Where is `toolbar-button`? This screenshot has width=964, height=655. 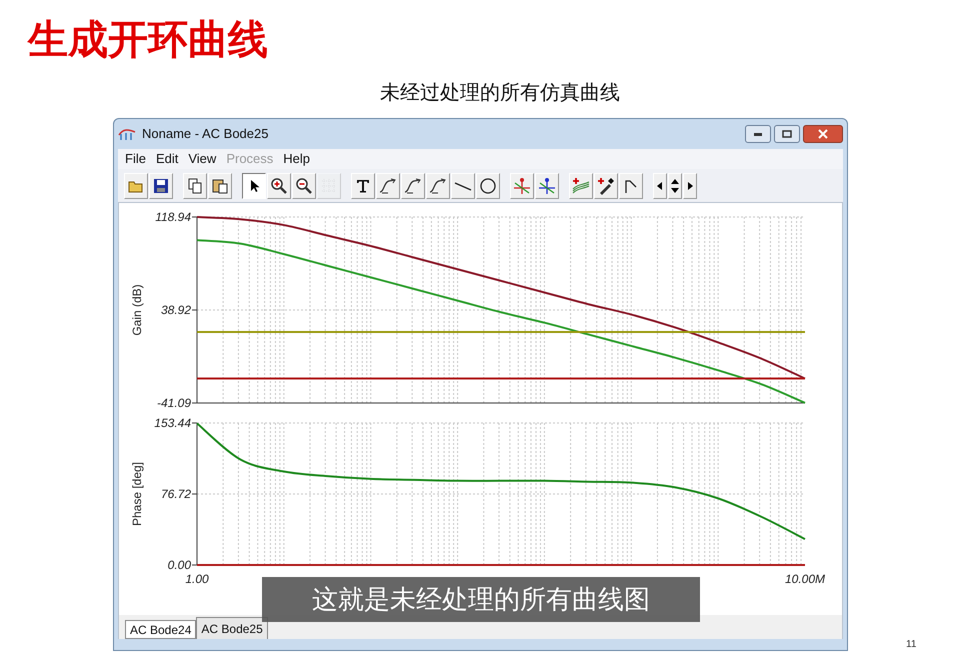
toolbar-button is located at coordinates (254, 185).